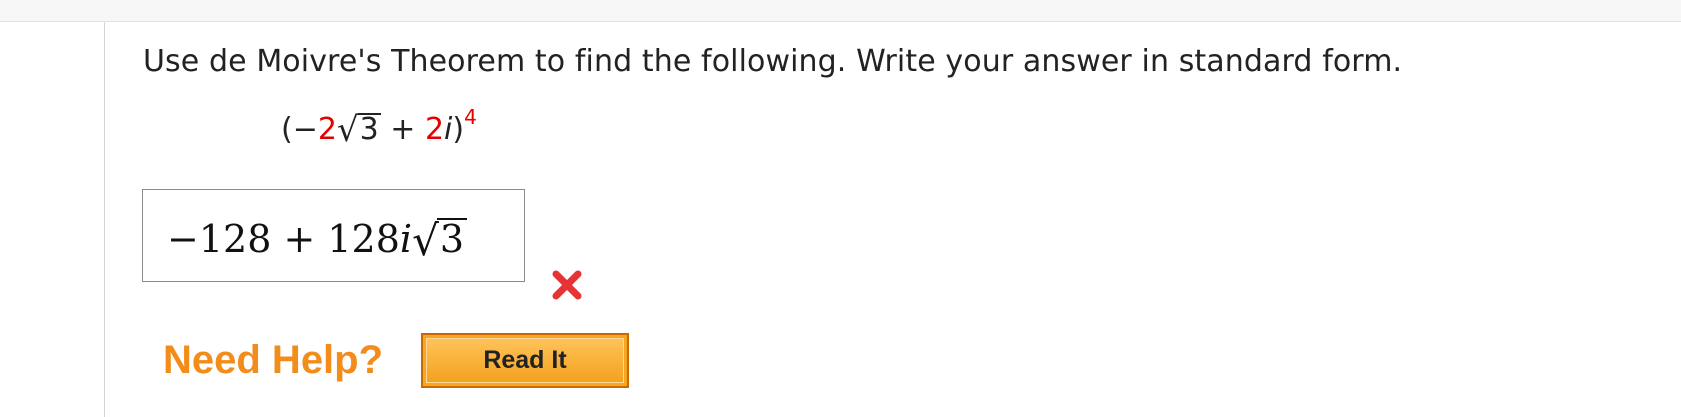 The image size is (1681, 417). I want to click on negative-sign: −, so click(305, 129).